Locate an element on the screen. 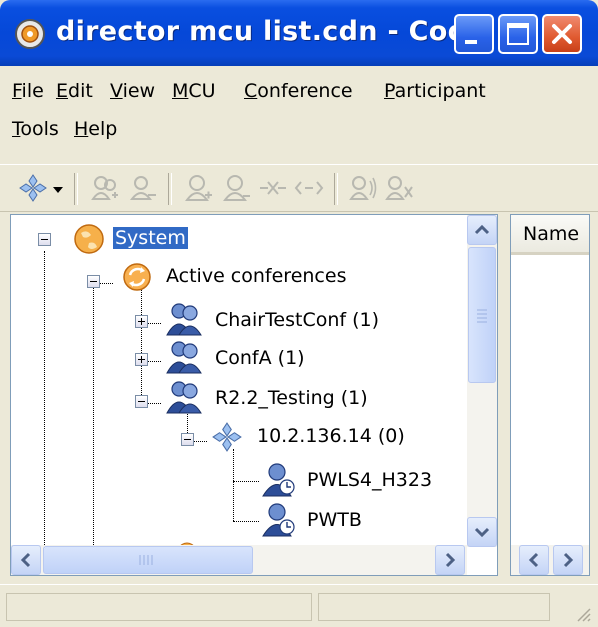 This screenshot has height=627, width=598. maximize-icon is located at coordinates (518, 34).